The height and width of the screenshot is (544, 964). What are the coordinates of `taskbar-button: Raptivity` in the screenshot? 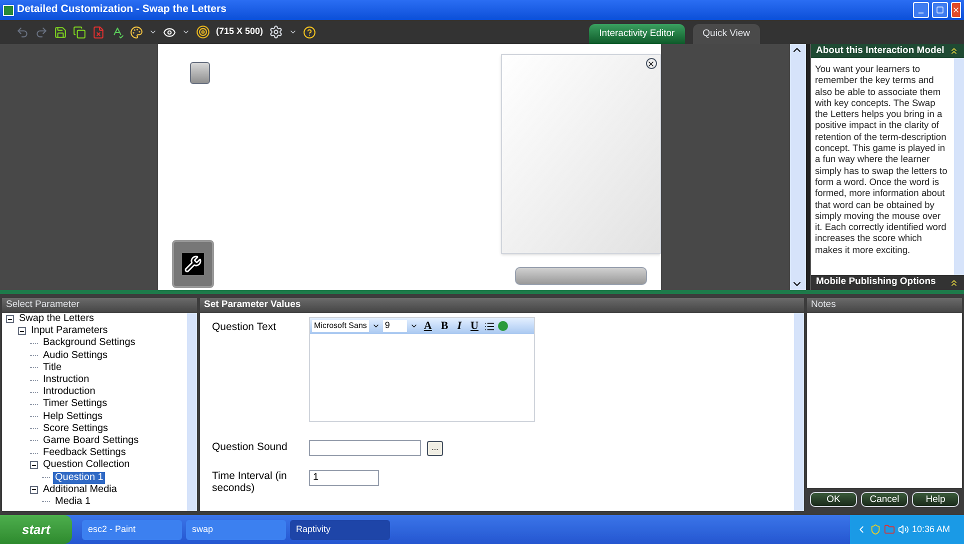 It's located at (340, 530).